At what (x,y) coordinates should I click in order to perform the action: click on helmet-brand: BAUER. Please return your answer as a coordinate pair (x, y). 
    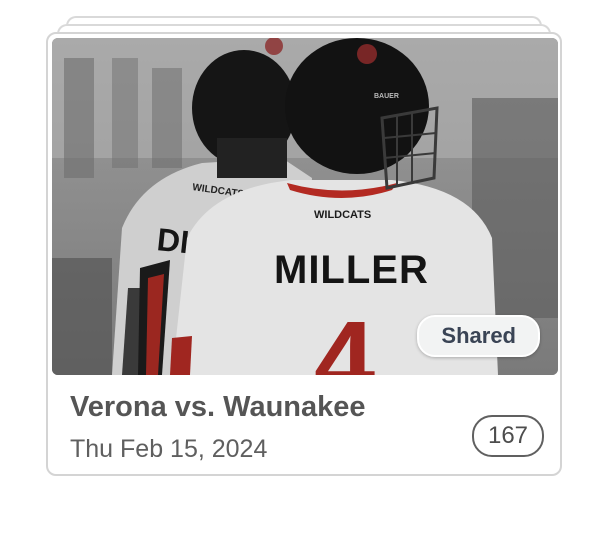
    Looking at the image, I should click on (386, 96).